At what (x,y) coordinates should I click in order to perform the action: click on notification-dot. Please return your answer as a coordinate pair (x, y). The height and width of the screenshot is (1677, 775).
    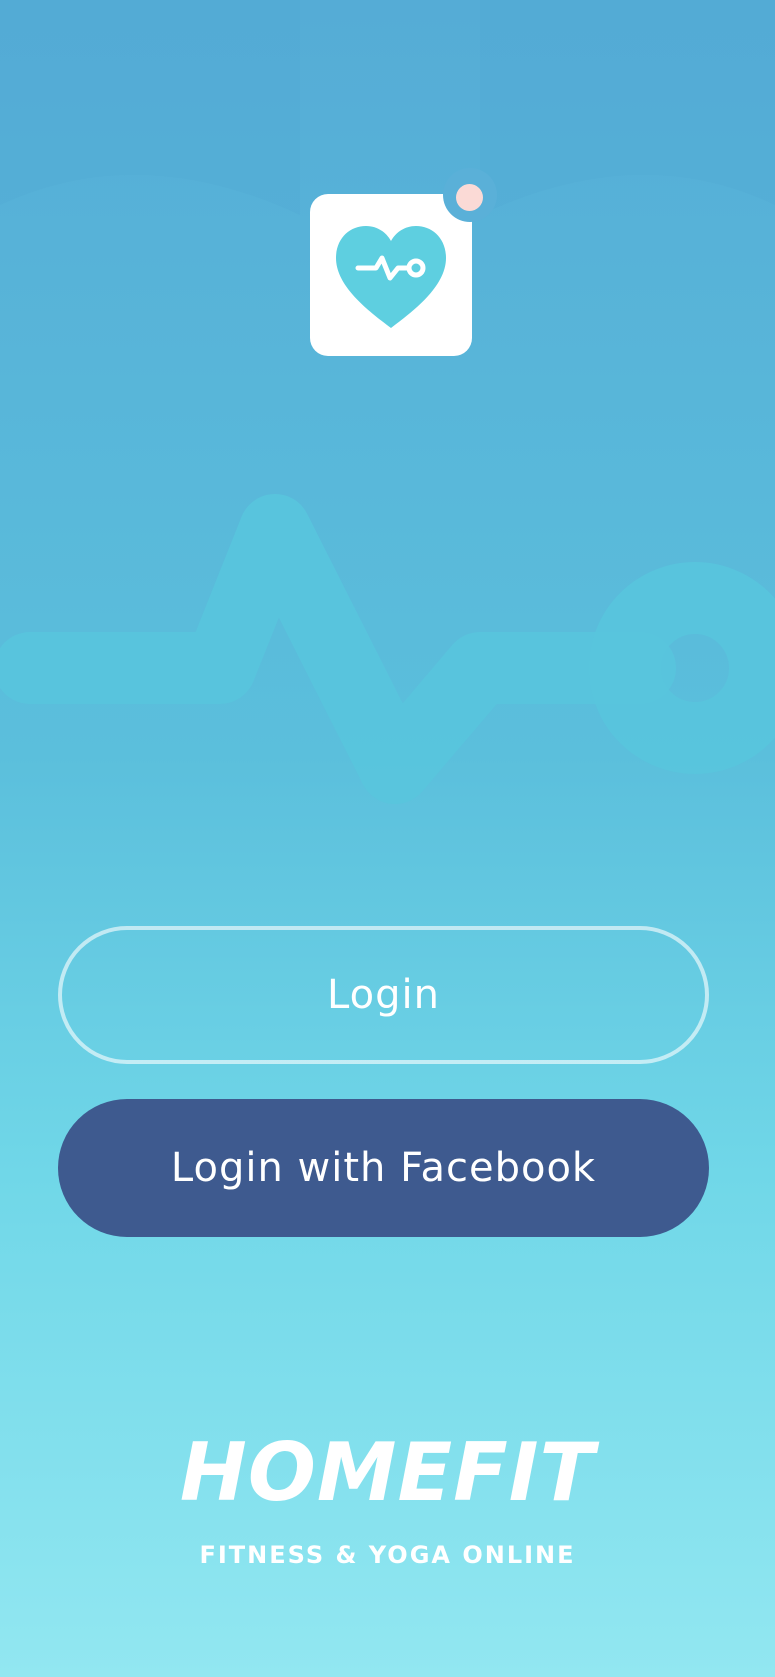
    Looking at the image, I should click on (469, 197).